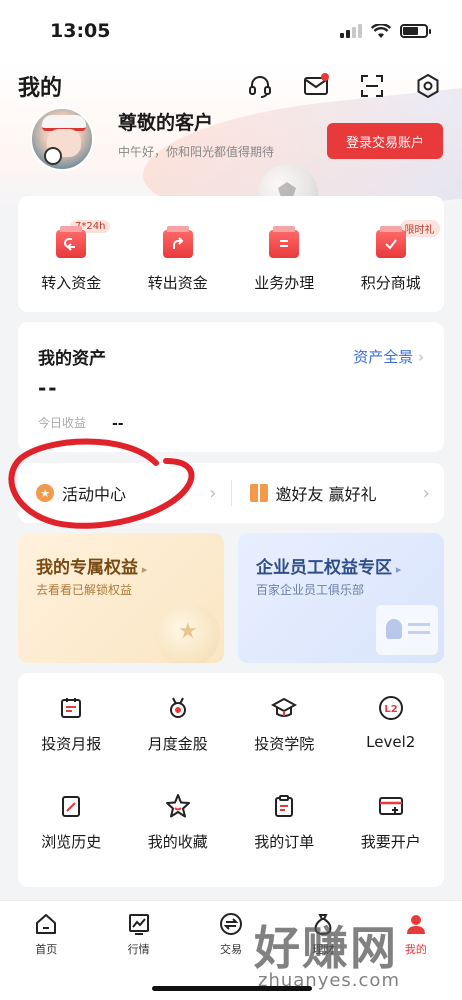  Describe the element at coordinates (231, 387) in the screenshot. I see `my-assets-card: 我的资产 资产全景 -- 今日收益 --` at that location.